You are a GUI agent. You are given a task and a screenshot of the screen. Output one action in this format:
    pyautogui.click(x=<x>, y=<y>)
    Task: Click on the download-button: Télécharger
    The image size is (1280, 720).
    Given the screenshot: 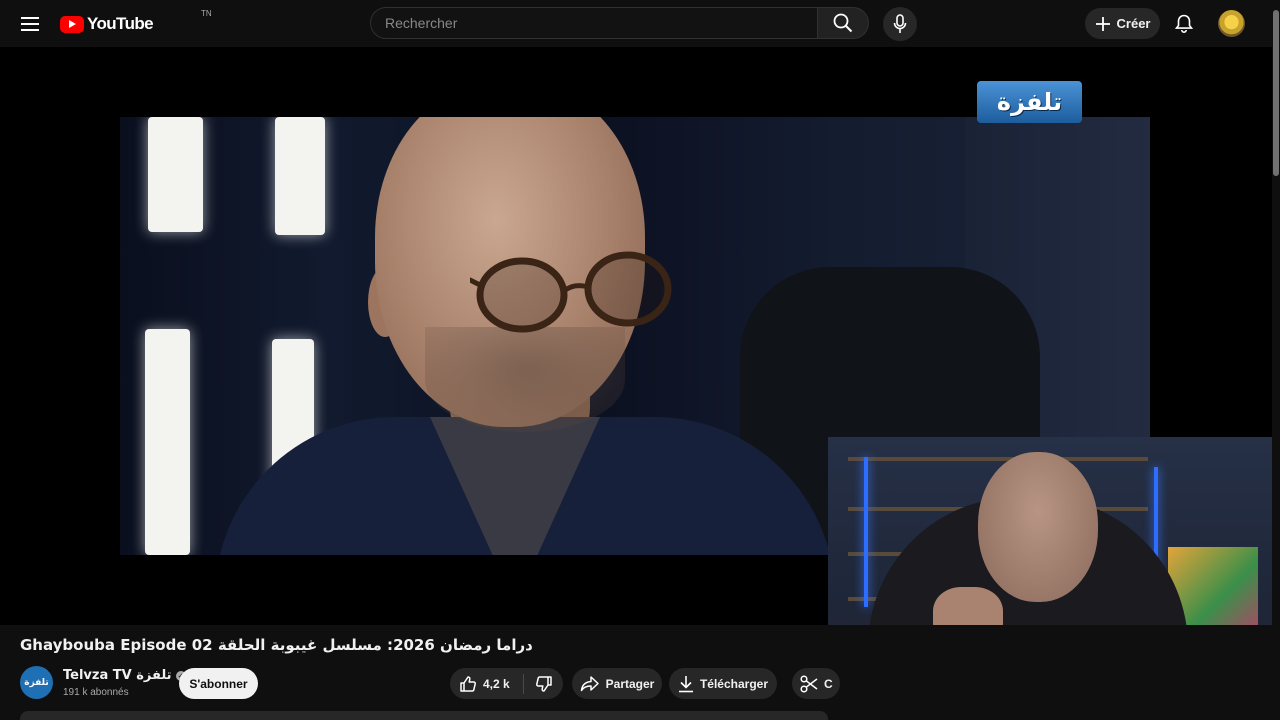 What is the action you would take?
    pyautogui.click(x=723, y=683)
    